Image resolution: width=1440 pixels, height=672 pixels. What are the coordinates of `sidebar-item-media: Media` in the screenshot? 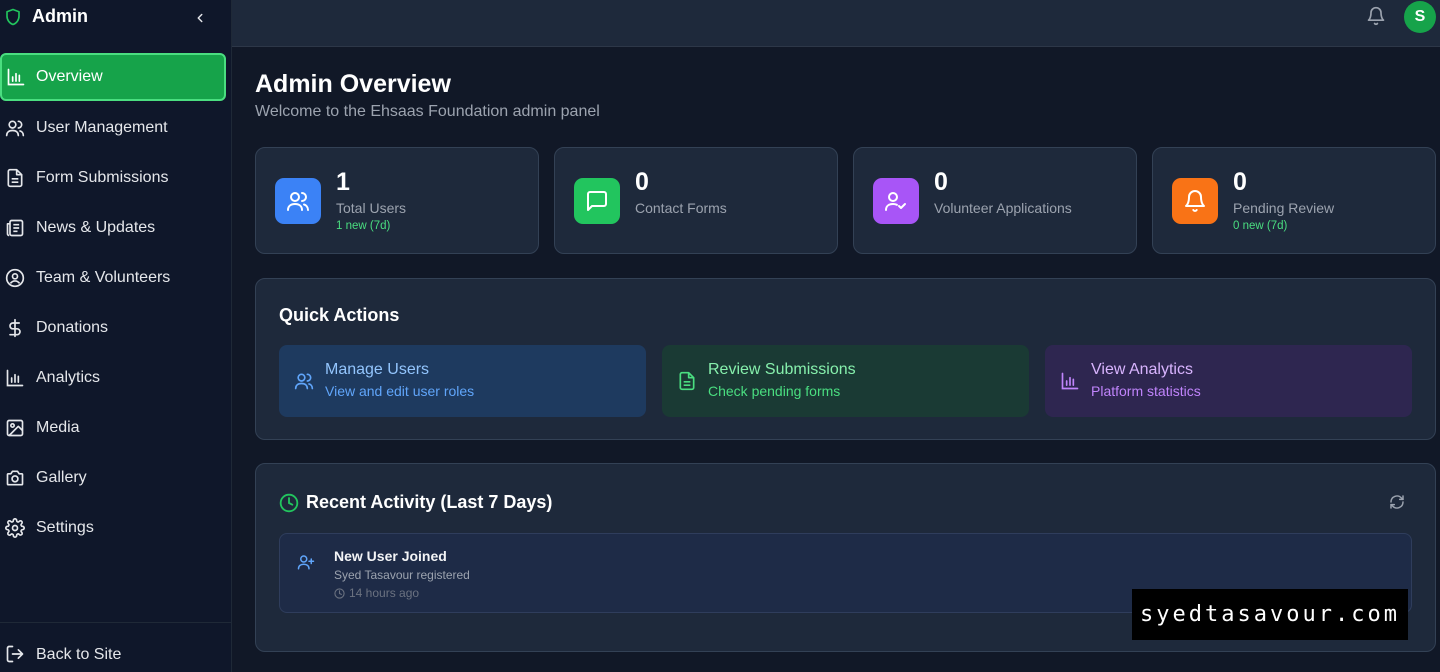 It's located at (113, 428).